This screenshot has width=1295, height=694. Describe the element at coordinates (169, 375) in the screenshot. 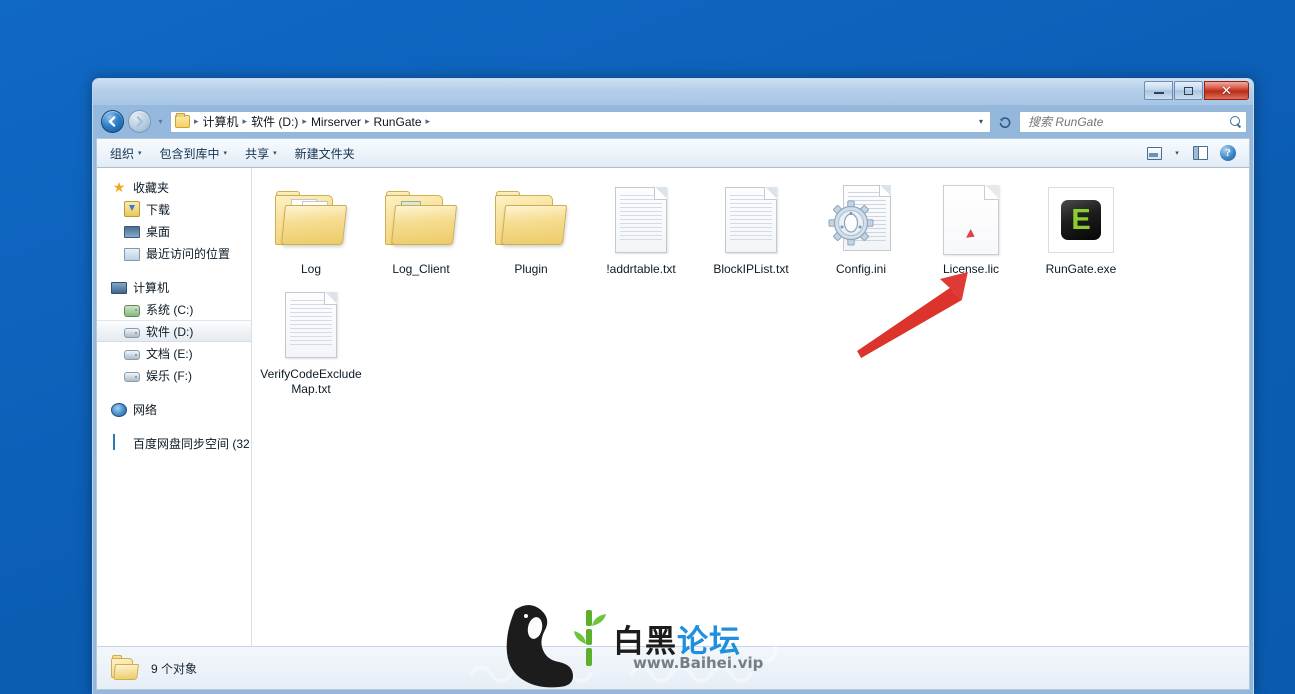

I see `sidebar-item-label: 娱乐 (F:)` at that location.